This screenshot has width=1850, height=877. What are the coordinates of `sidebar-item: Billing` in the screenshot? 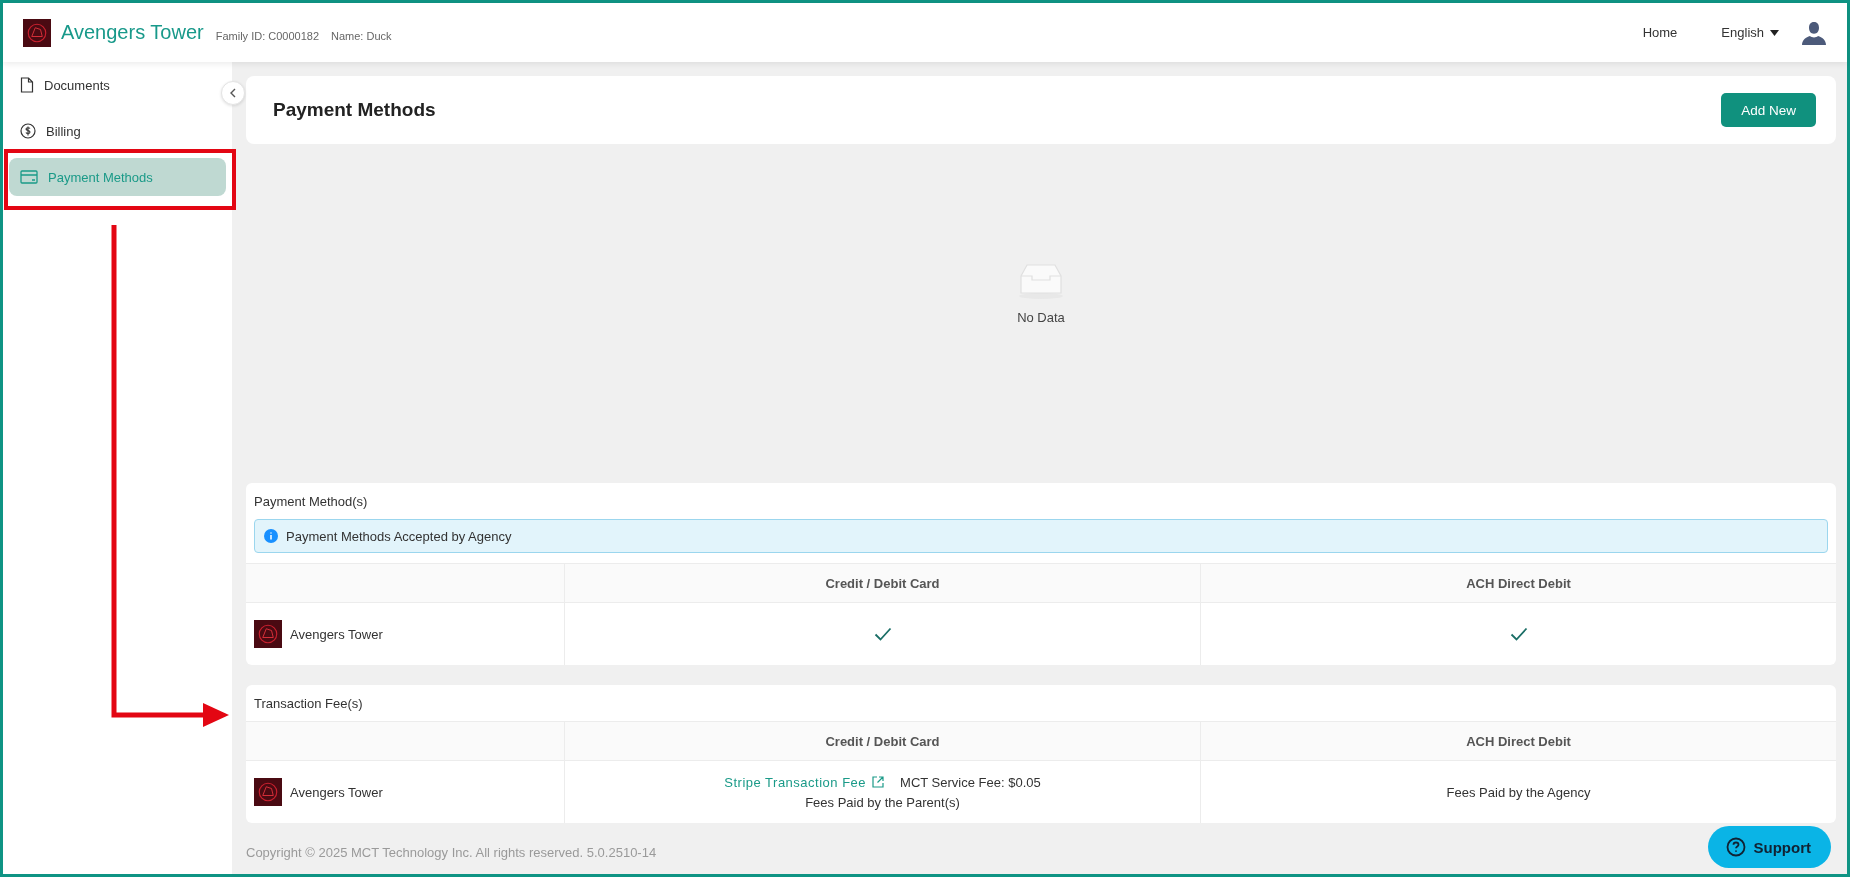 It's located at (50, 131).